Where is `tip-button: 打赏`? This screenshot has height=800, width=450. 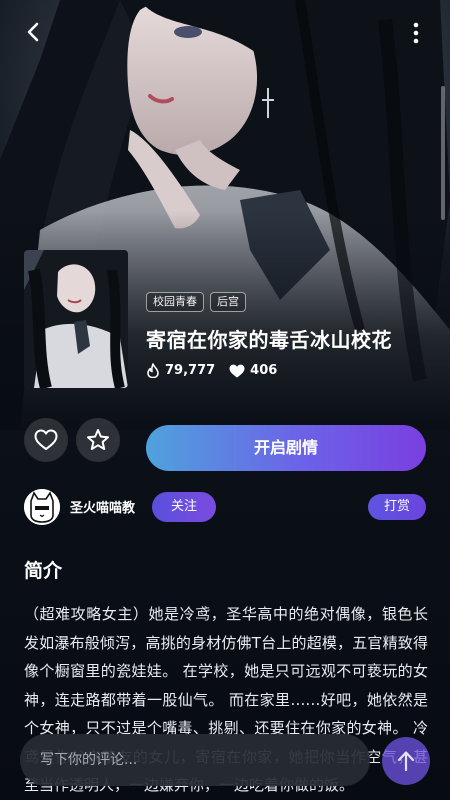 tip-button: 打赏 is located at coordinates (397, 507).